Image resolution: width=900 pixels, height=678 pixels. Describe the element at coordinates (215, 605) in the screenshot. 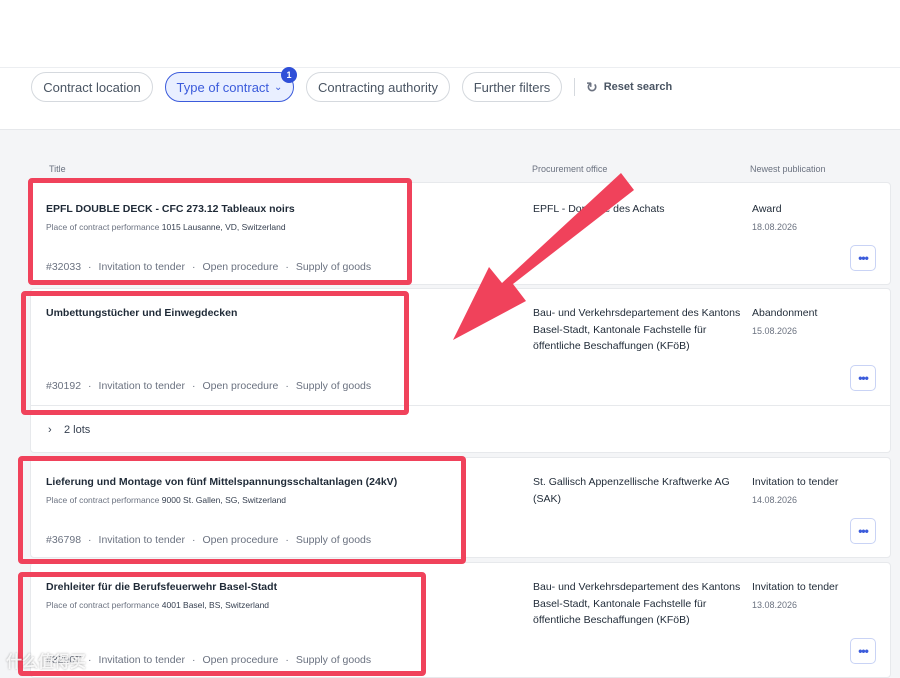

I see `place-value: 4001 Basel, BS, Switzerland` at that location.